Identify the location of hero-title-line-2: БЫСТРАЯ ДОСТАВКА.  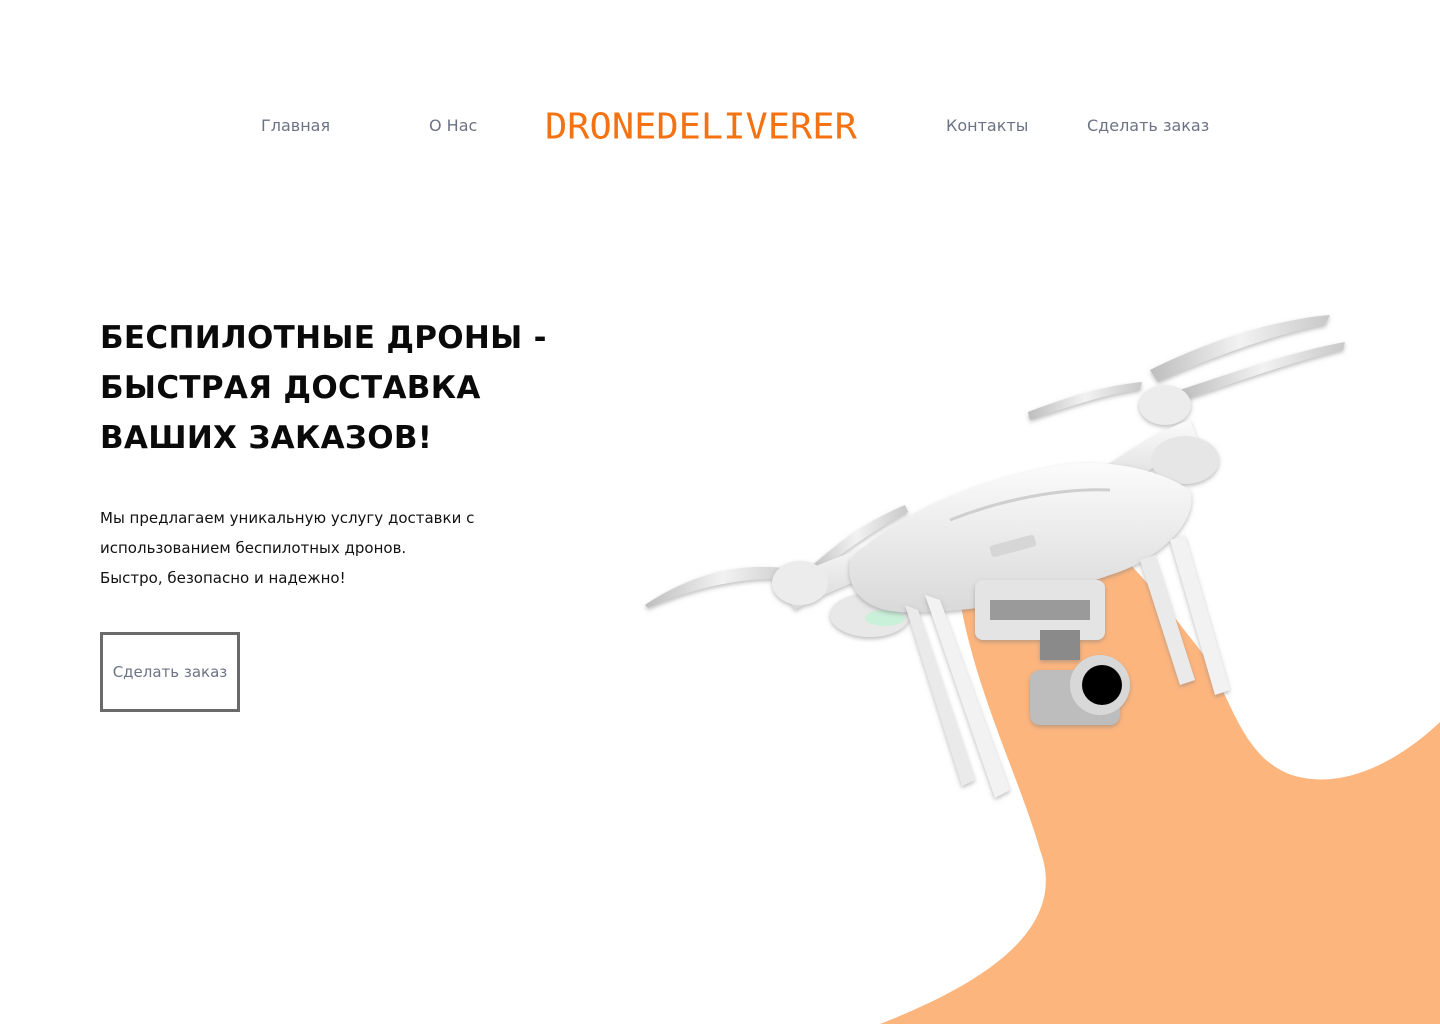
(290, 388).